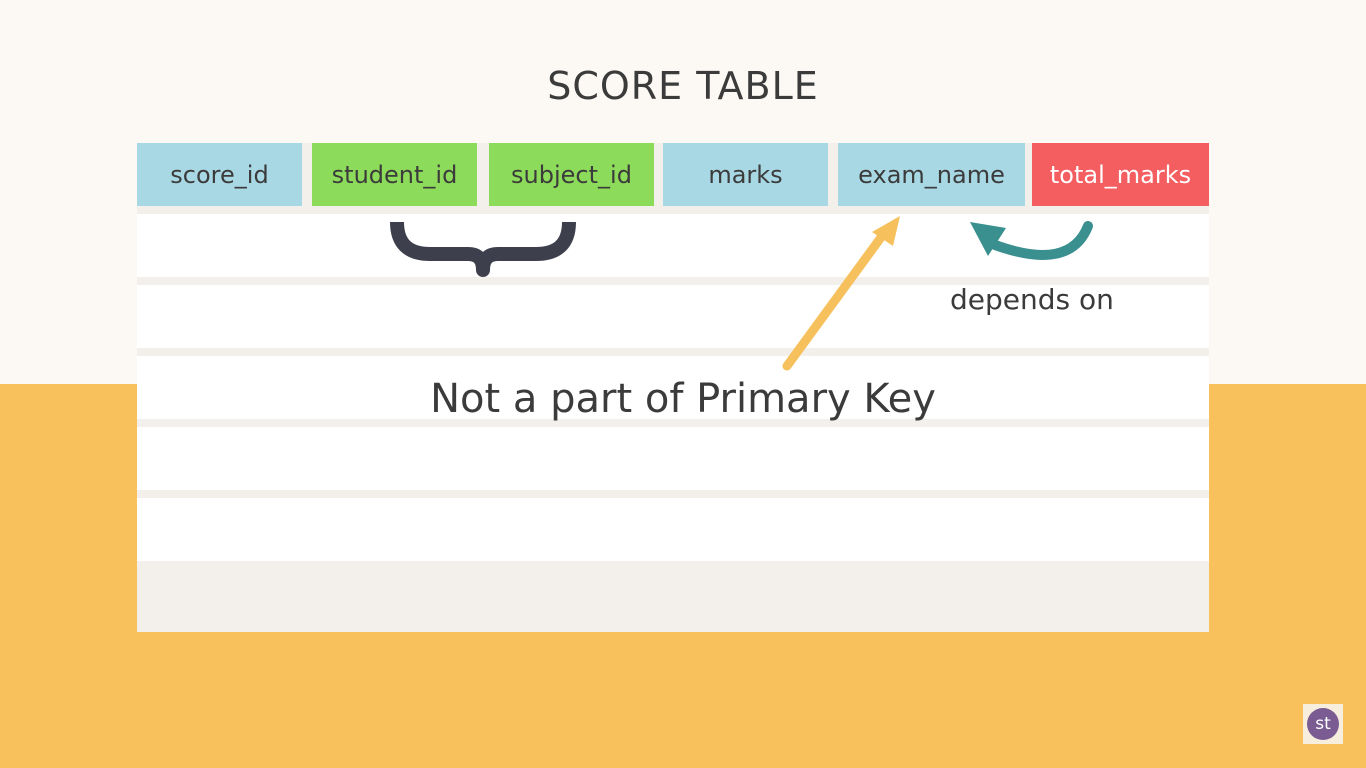  I want to click on logo-text: st, so click(1323, 724).